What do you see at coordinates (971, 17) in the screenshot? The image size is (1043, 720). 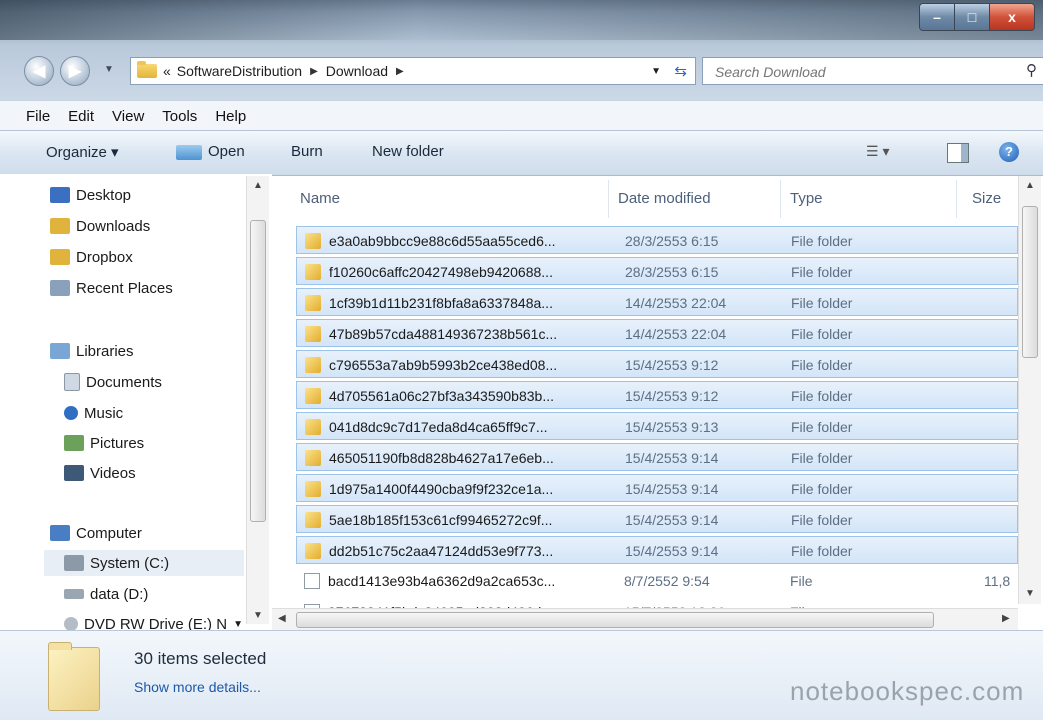 I see `maximize-button: □` at bounding box center [971, 17].